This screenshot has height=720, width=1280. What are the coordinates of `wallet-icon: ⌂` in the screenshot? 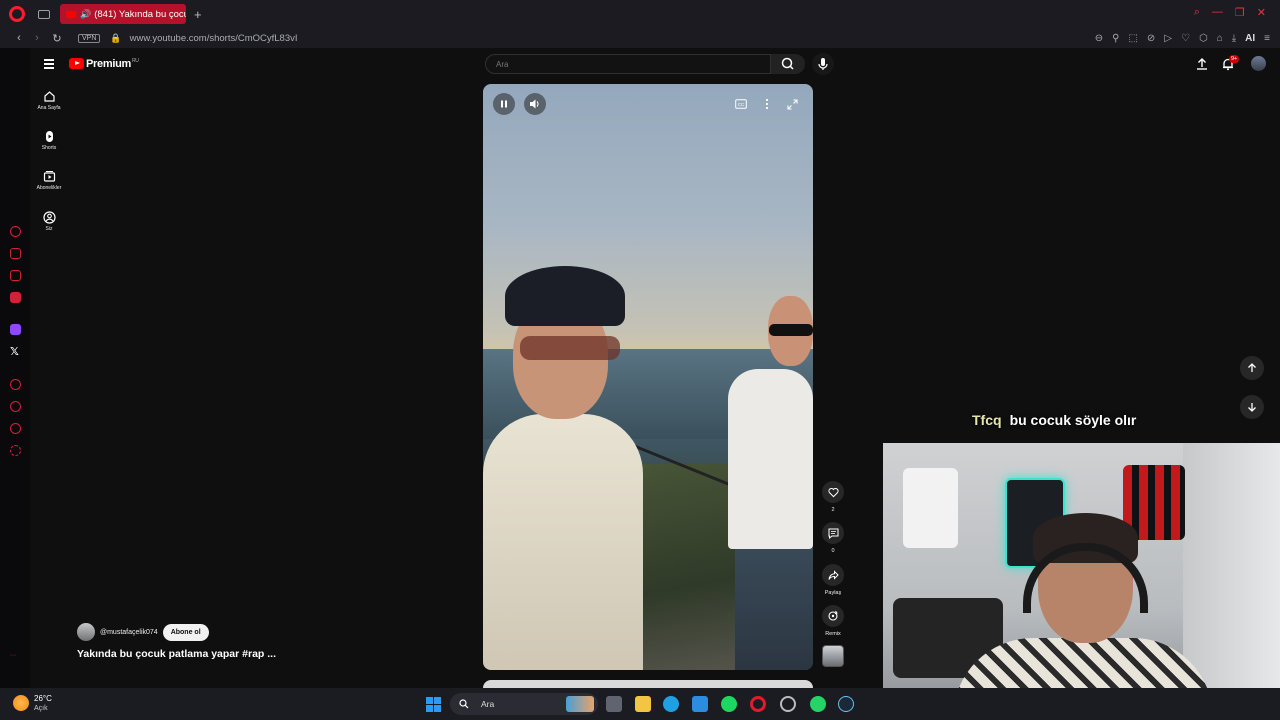 It's located at (1220, 38).